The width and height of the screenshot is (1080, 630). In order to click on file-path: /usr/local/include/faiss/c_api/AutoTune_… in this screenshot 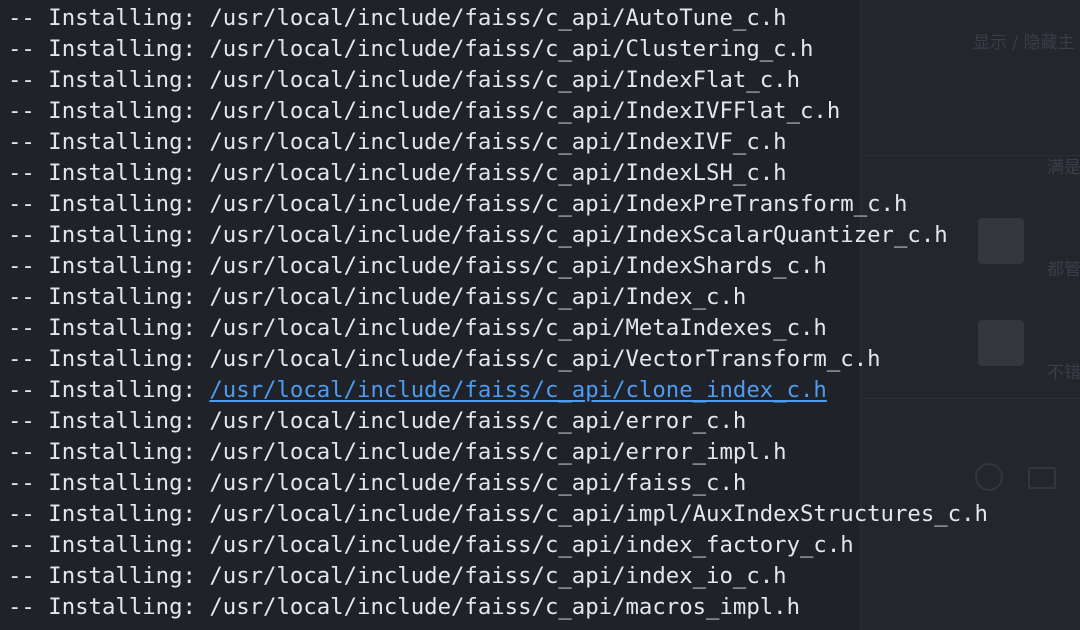, I will do `click(498, 18)`.